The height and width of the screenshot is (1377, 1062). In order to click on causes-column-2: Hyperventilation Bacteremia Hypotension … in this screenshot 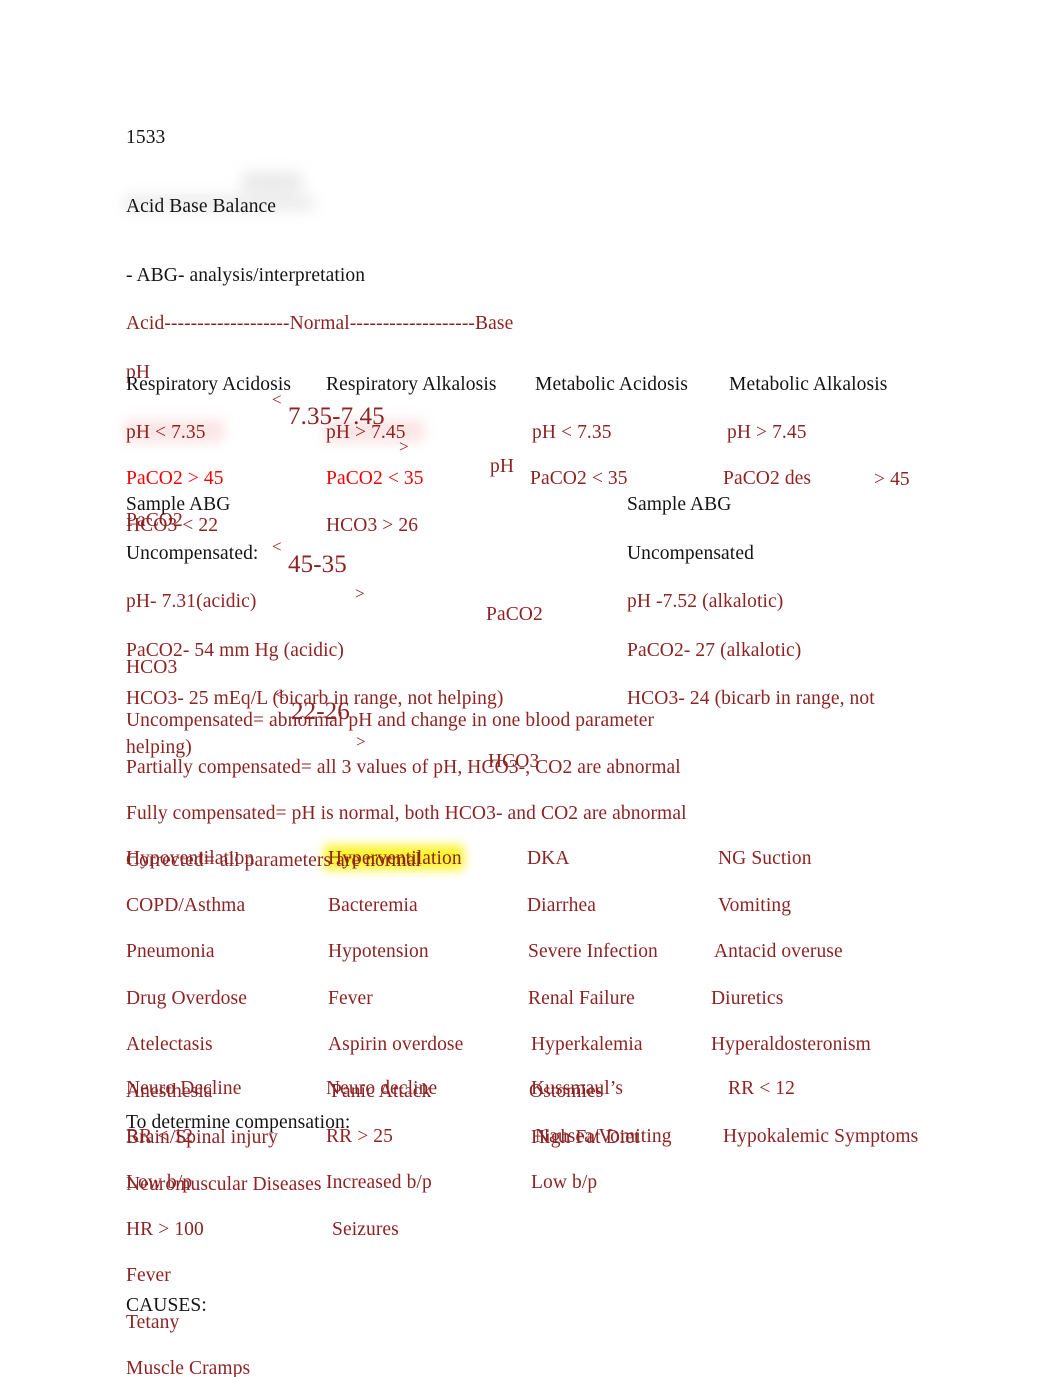, I will do `click(395, 974)`.